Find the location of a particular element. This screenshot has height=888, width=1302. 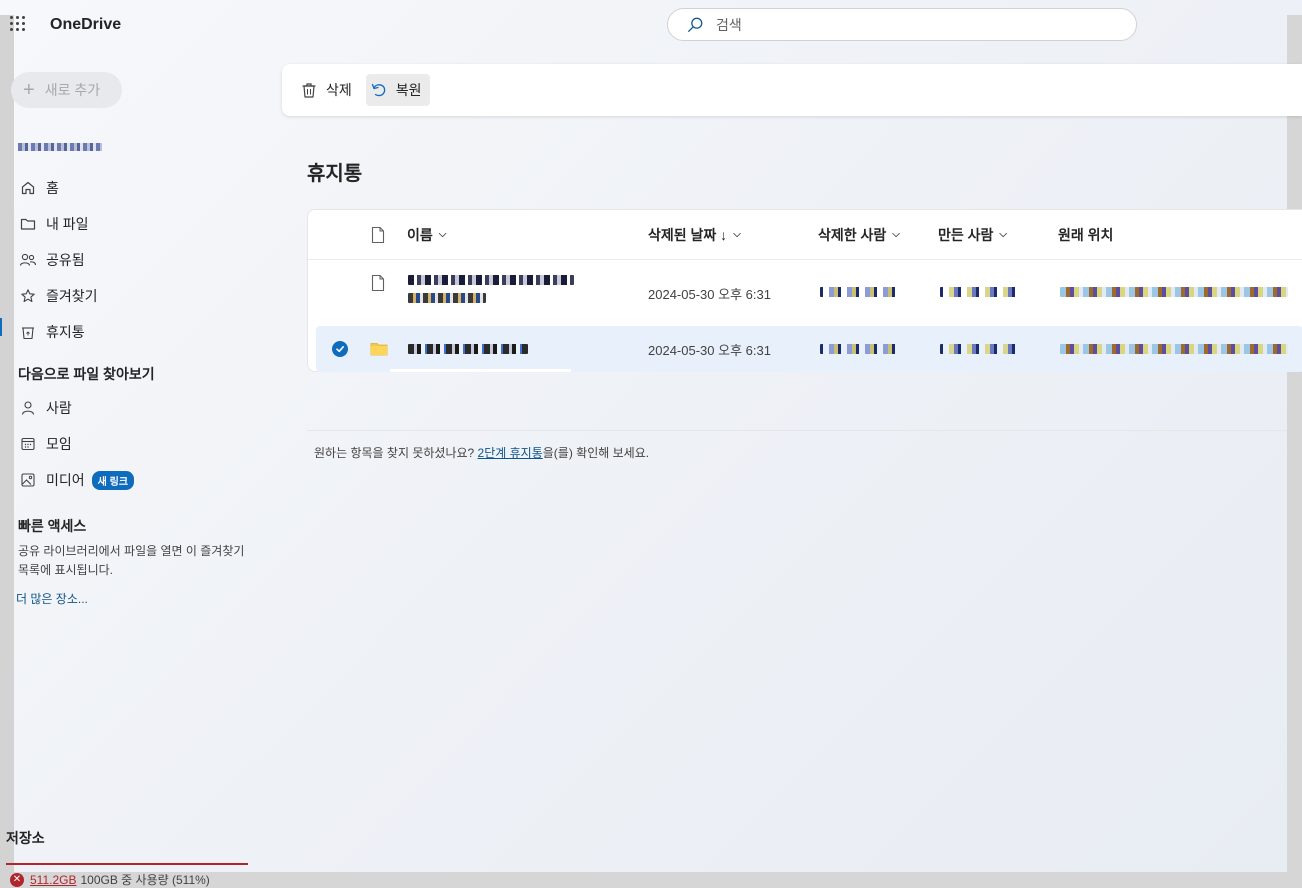

table-row: 2024-05-30 오후 6:31 is located at coordinates (805, 292).